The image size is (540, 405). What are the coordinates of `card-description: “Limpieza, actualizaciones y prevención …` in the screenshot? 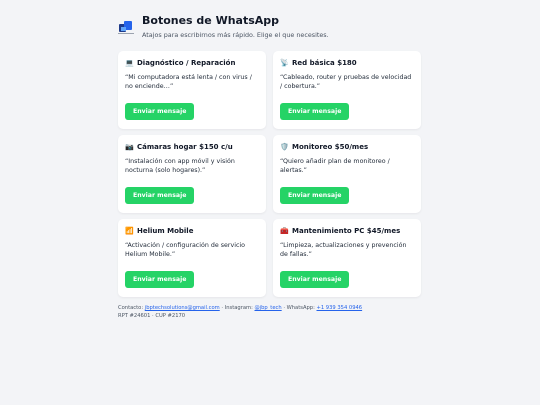 It's located at (343, 250).